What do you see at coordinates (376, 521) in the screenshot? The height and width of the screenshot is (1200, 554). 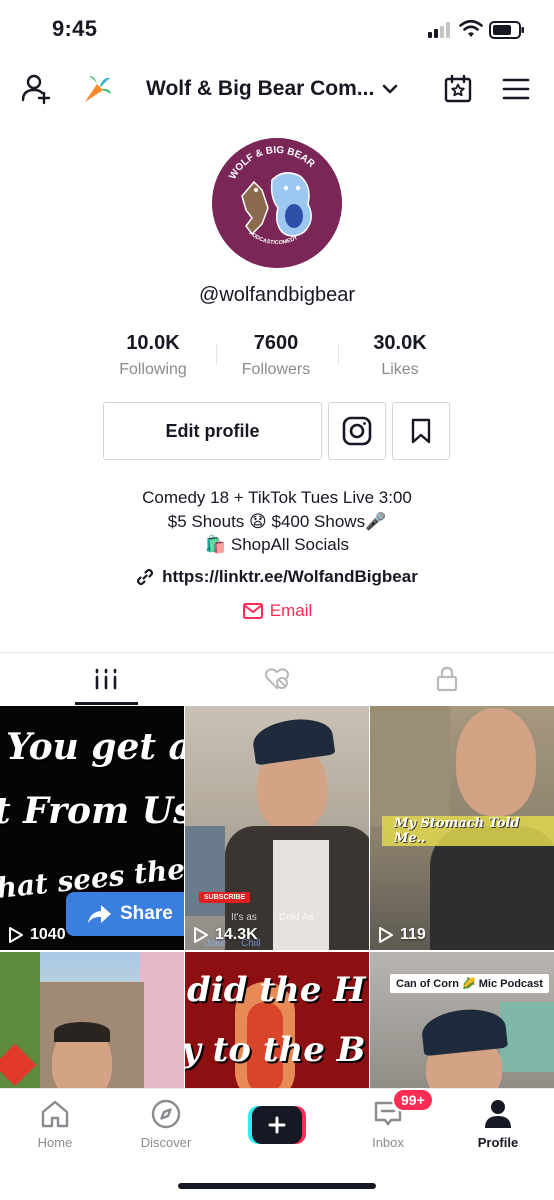 I see `microphone-emoji: 🎤` at bounding box center [376, 521].